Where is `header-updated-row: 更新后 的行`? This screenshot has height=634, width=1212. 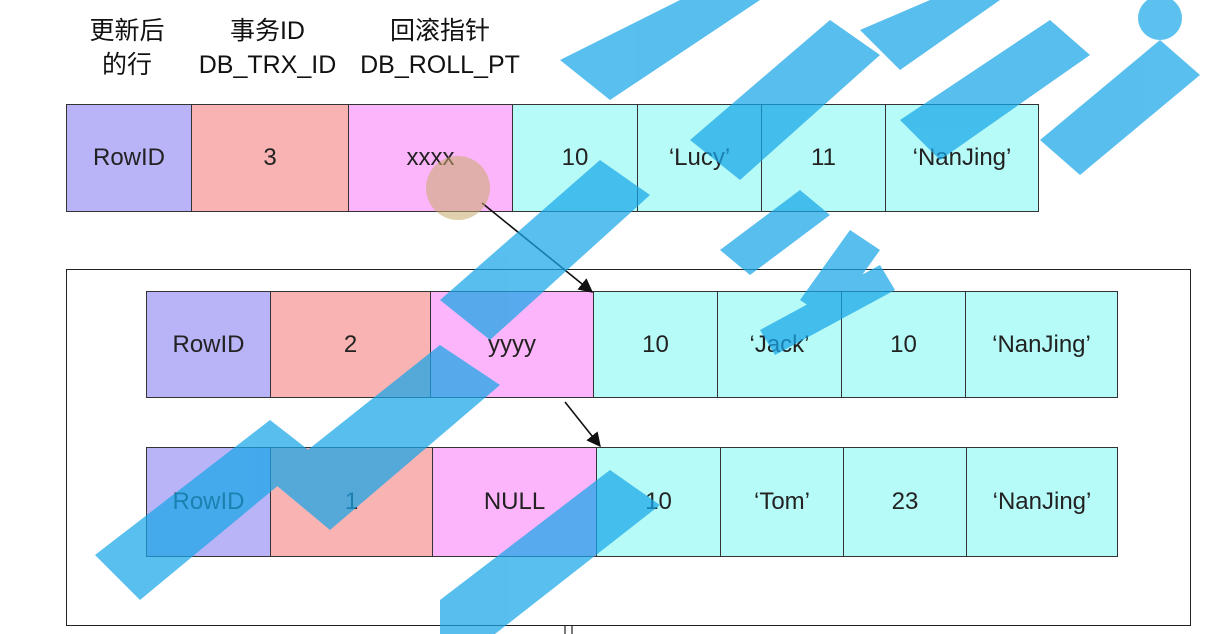 header-updated-row: 更新后 的行 is located at coordinates (127, 48).